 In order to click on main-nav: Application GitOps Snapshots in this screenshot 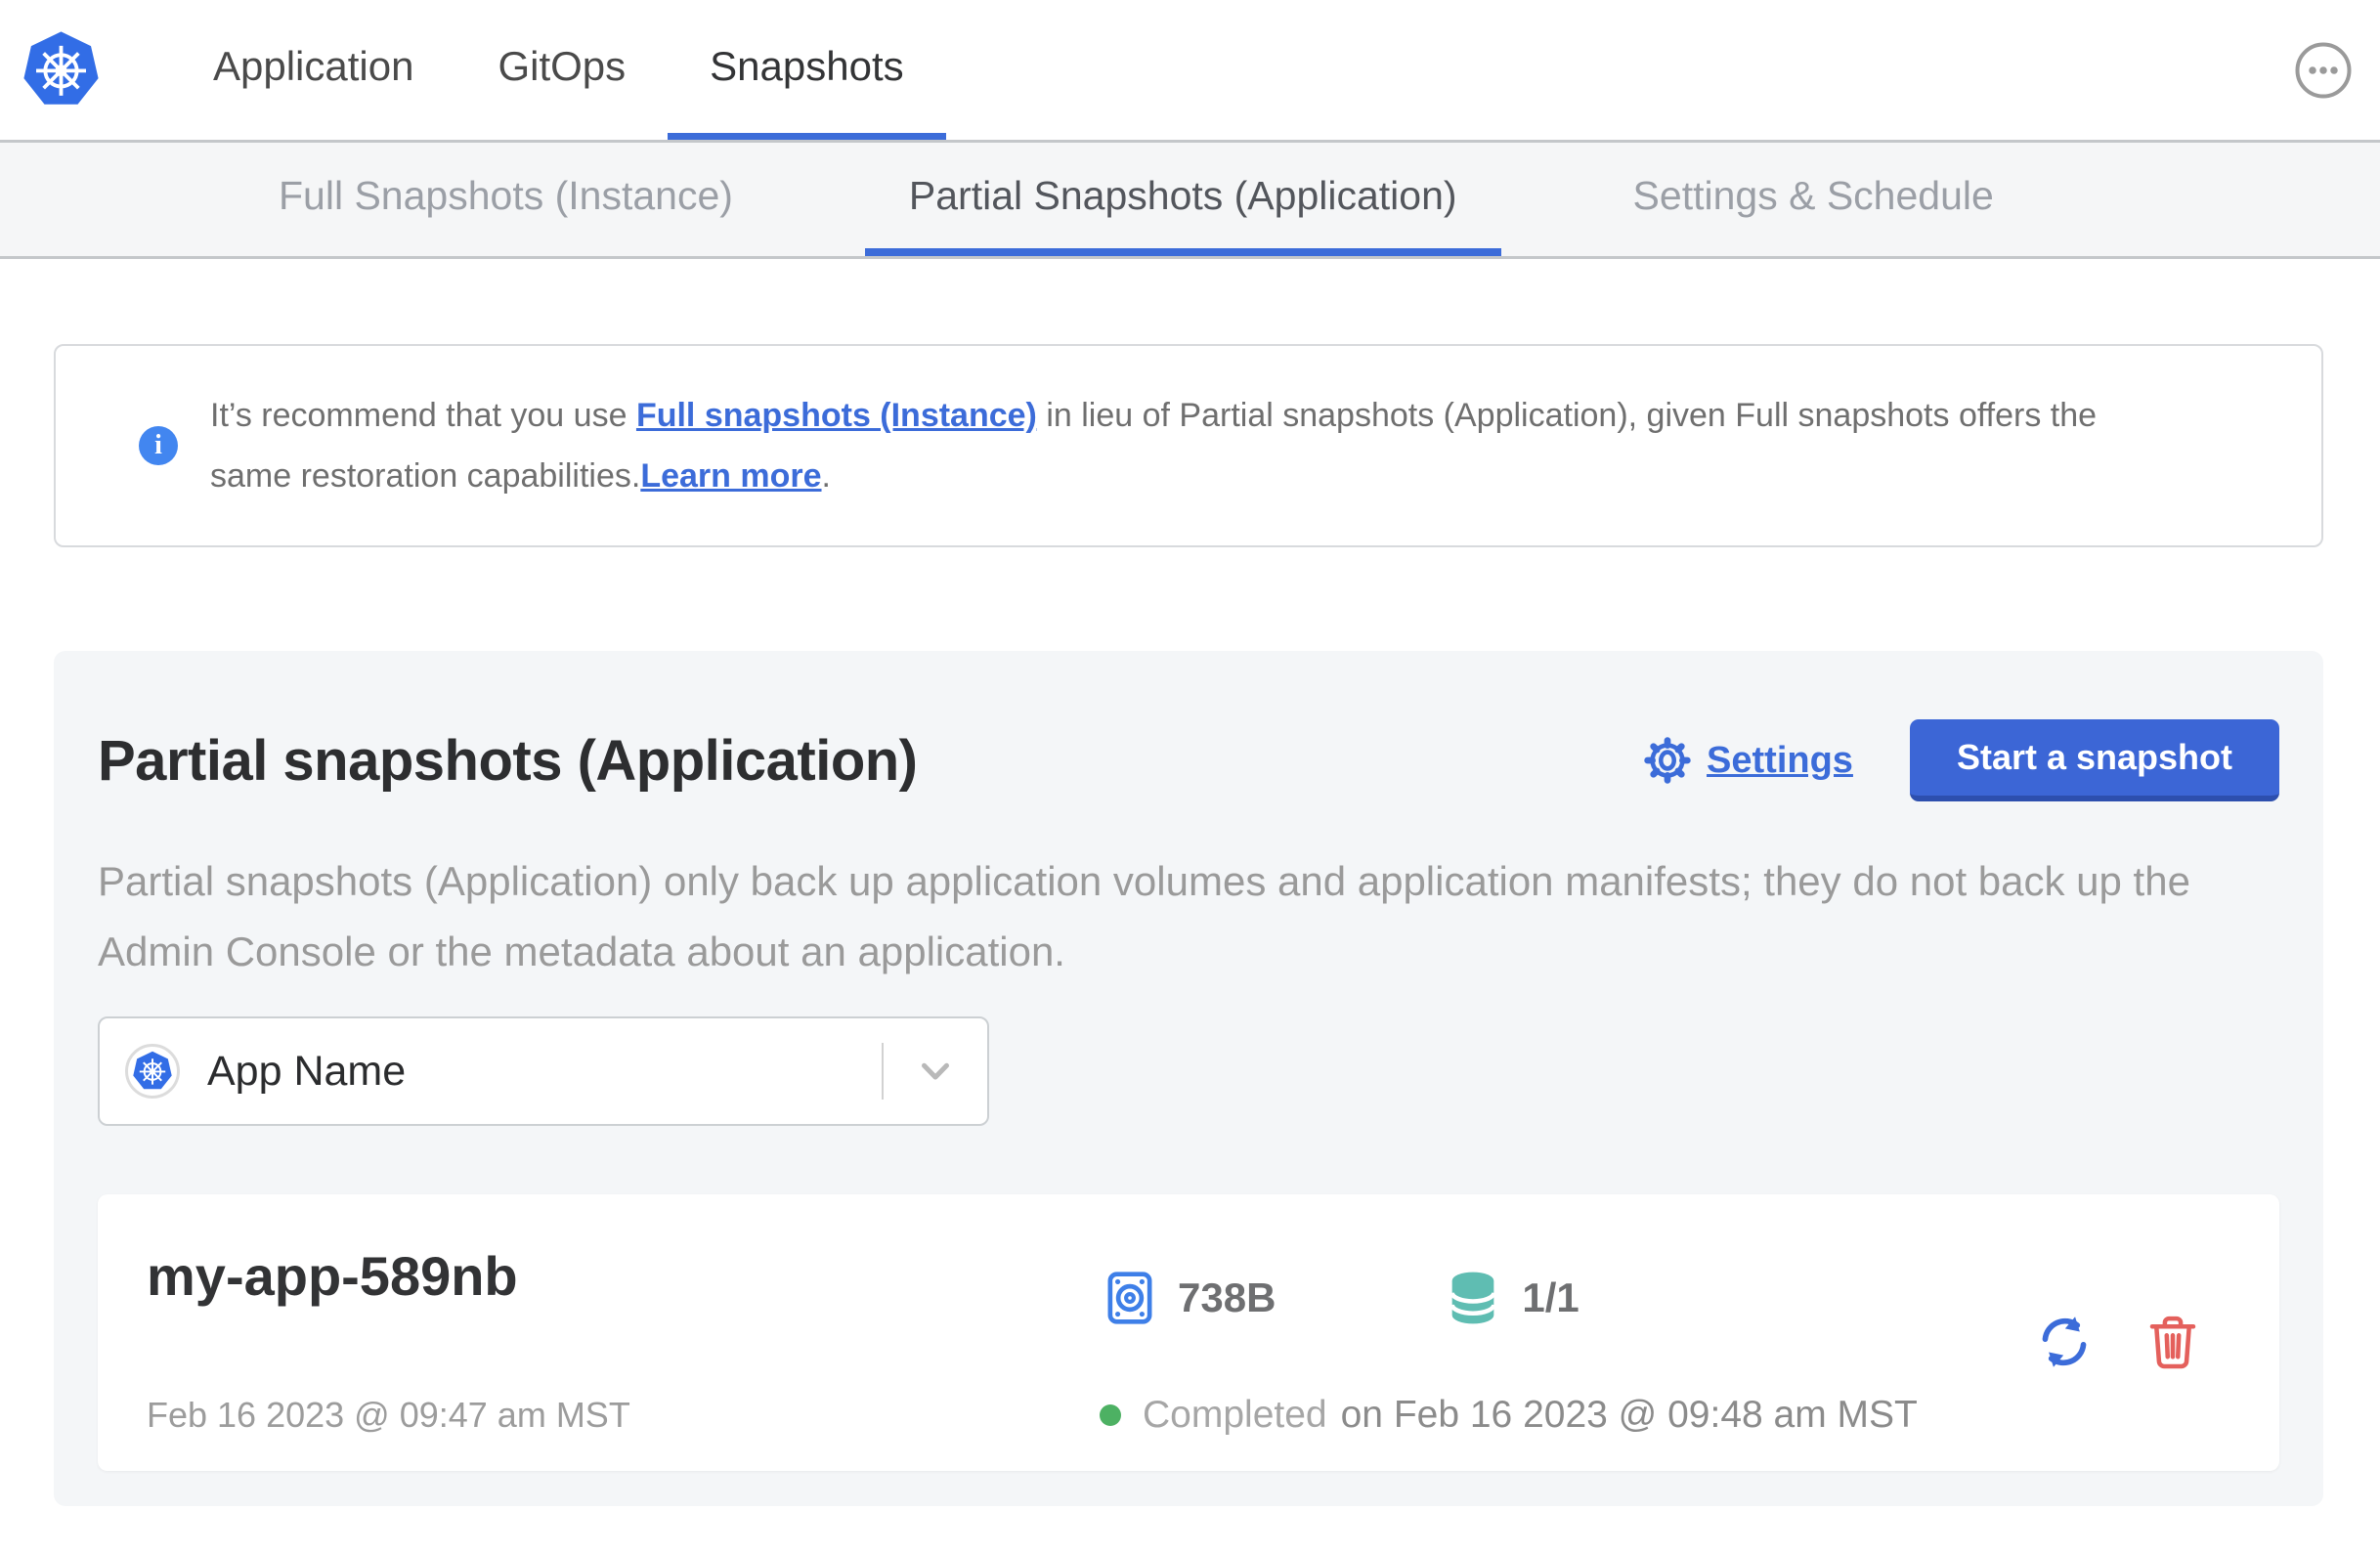, I will do `click(558, 70)`.